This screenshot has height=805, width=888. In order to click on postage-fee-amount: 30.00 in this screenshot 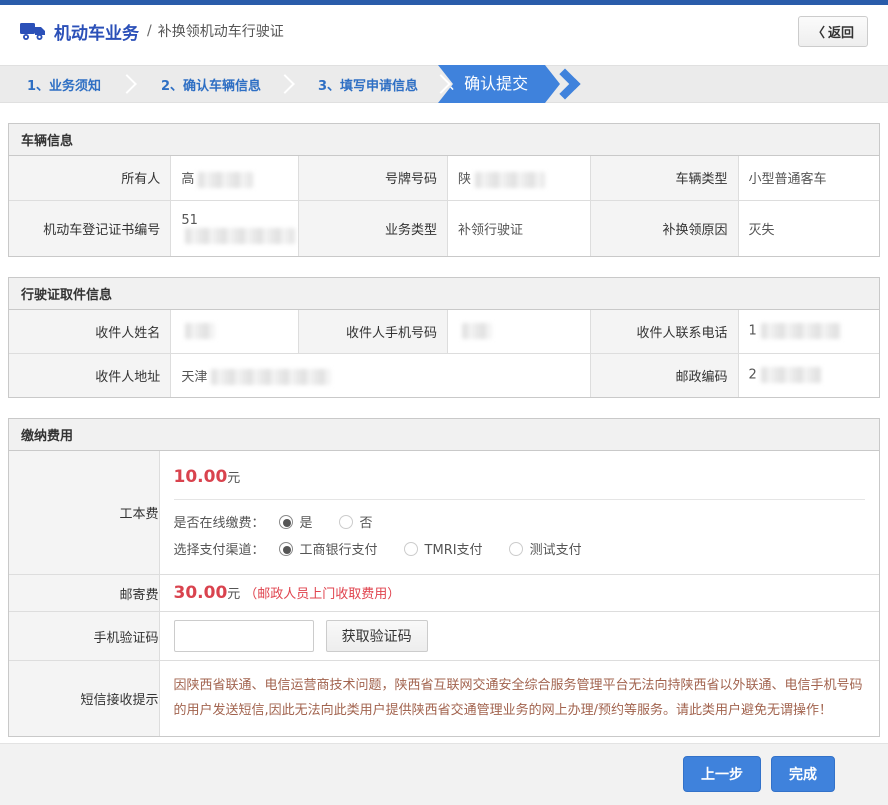, I will do `click(200, 593)`.